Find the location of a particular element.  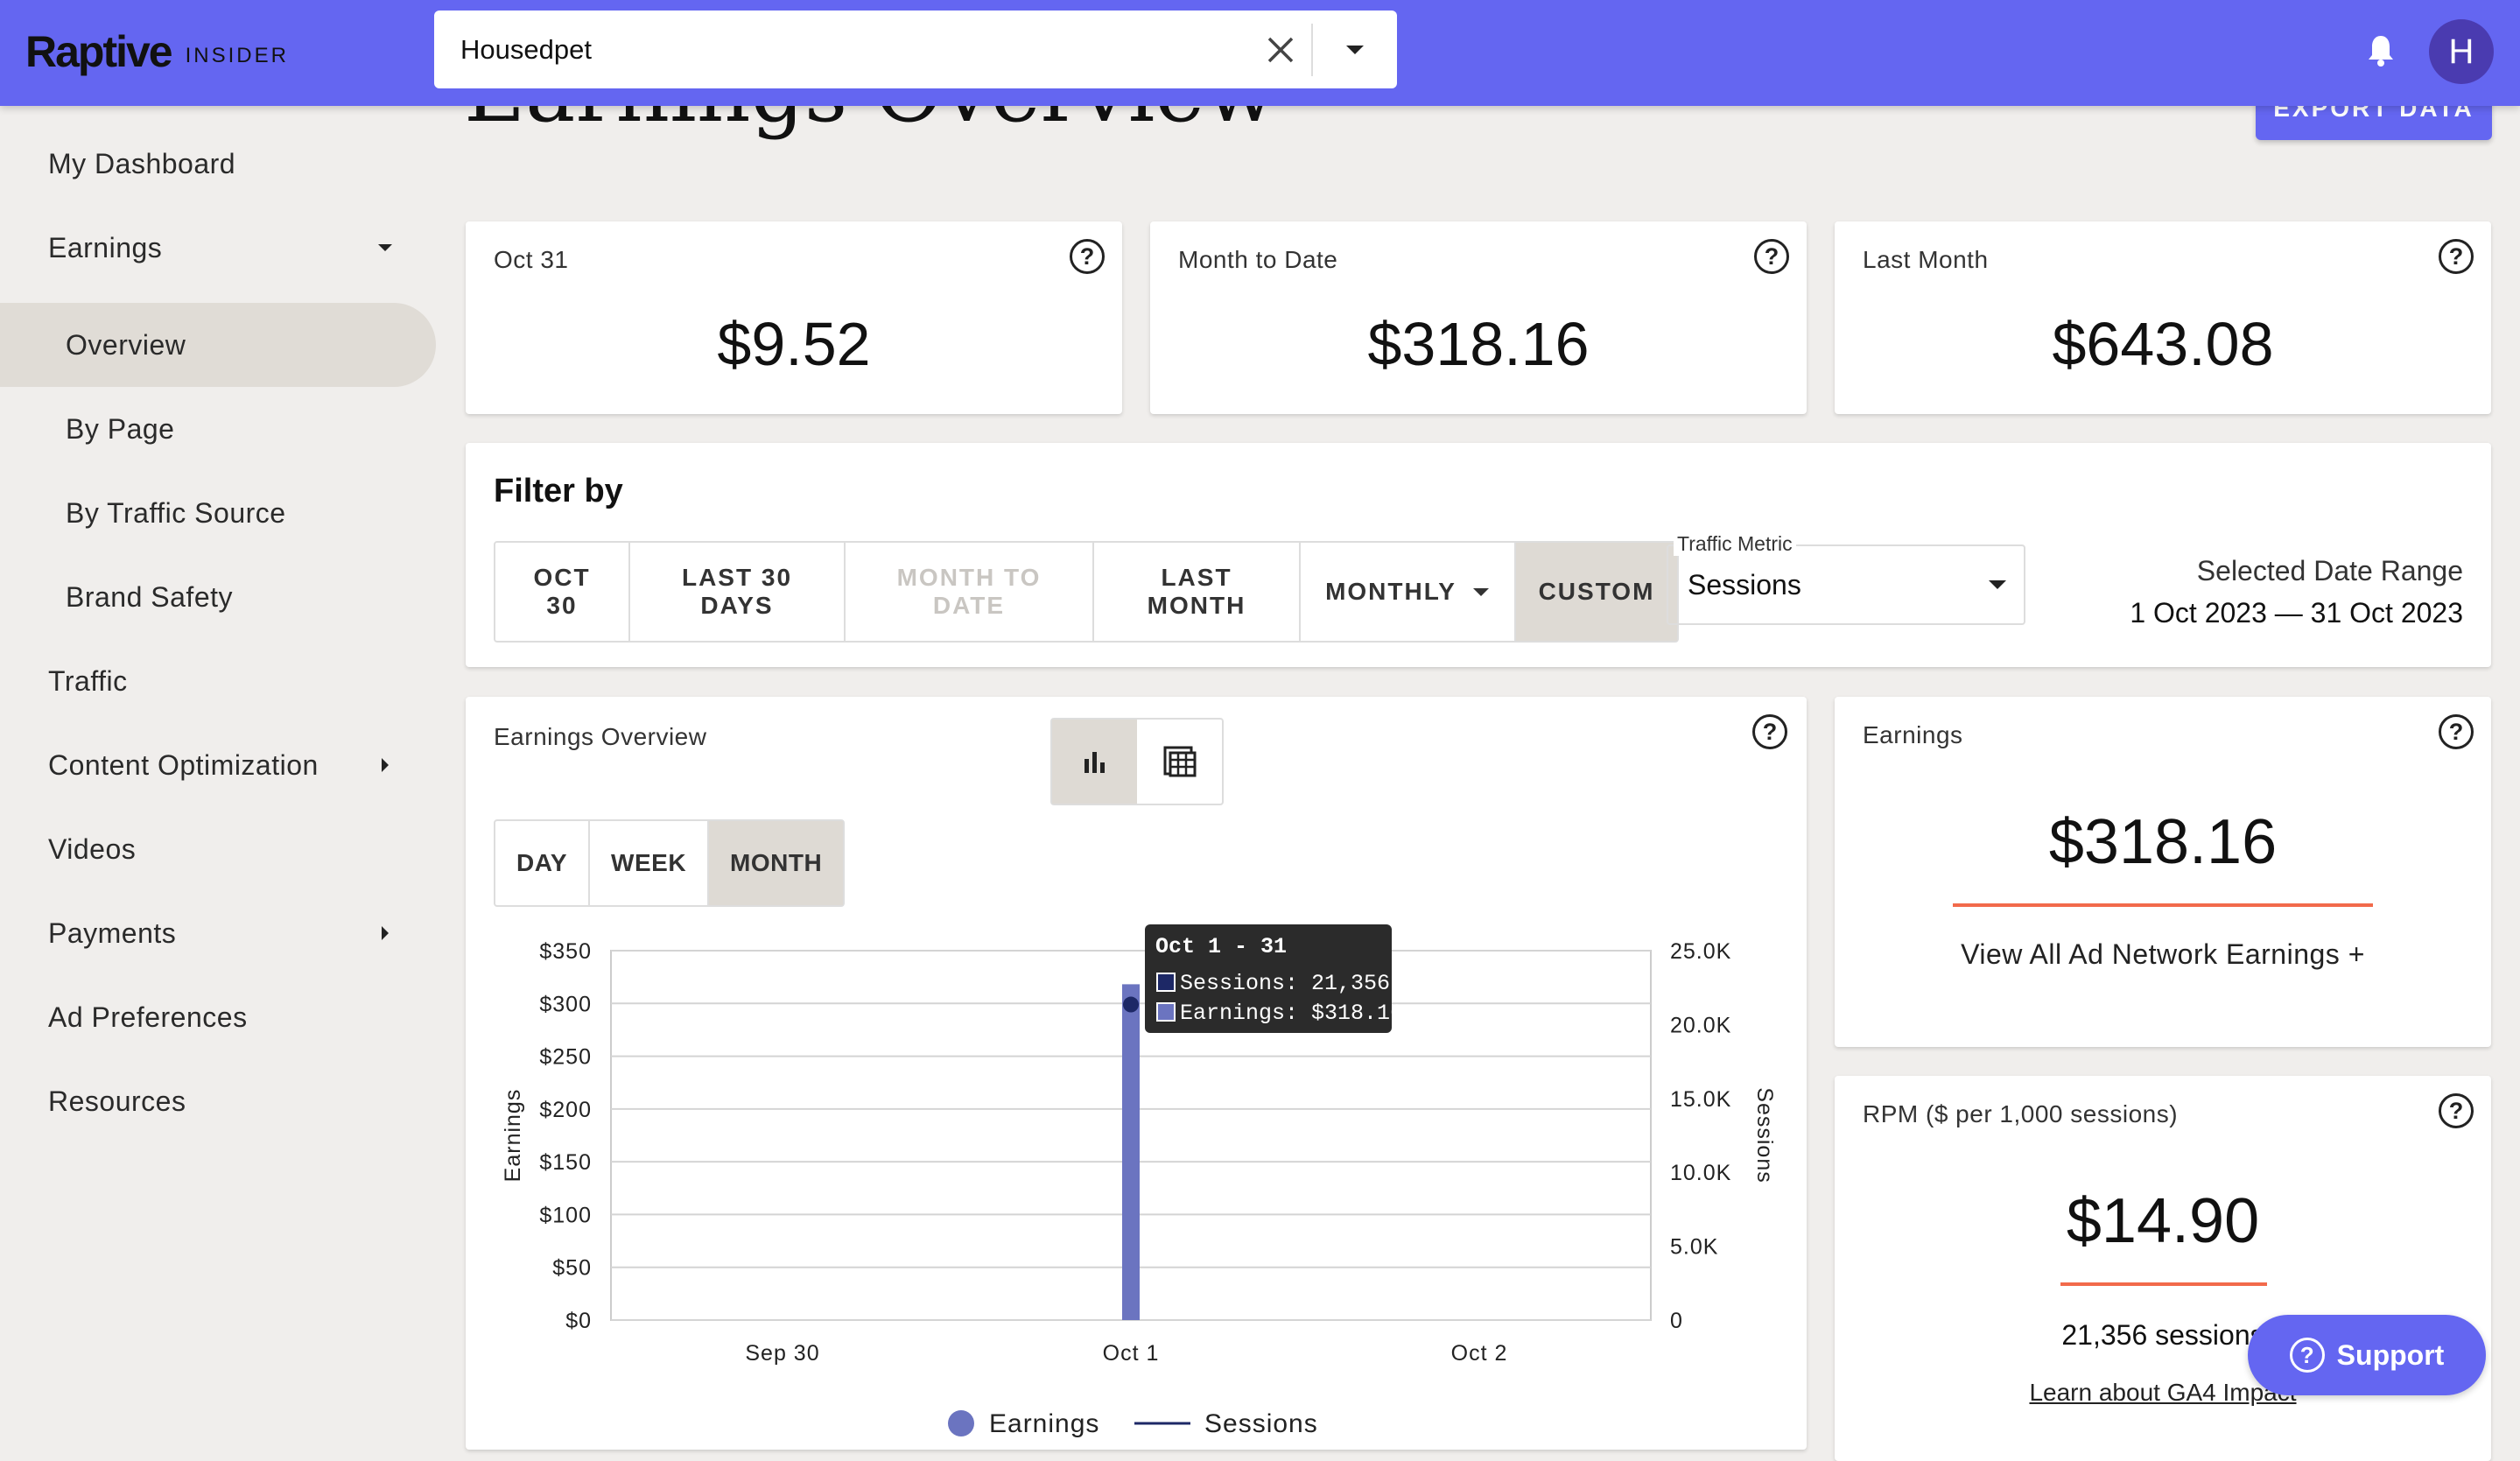

date-range-label: Selected Date Range is located at coordinates (2329, 571).